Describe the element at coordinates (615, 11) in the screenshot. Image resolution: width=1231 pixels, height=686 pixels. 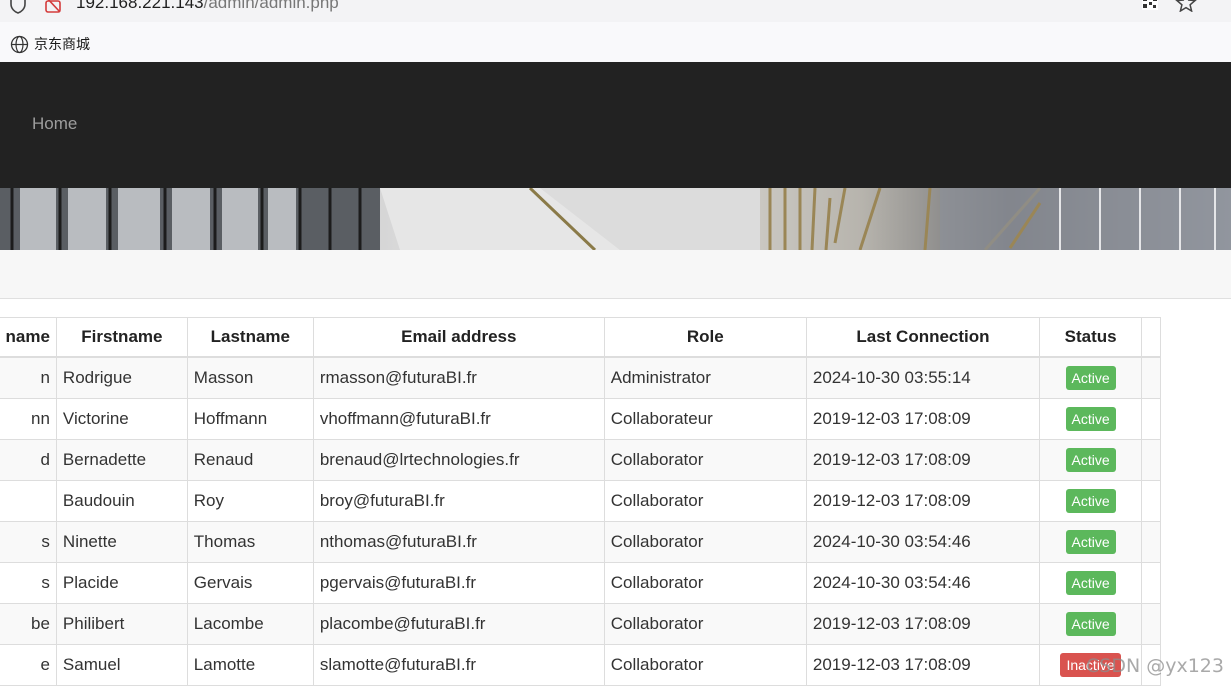
I see `address-bar: 192.168.221.143/admin/admin.php` at that location.